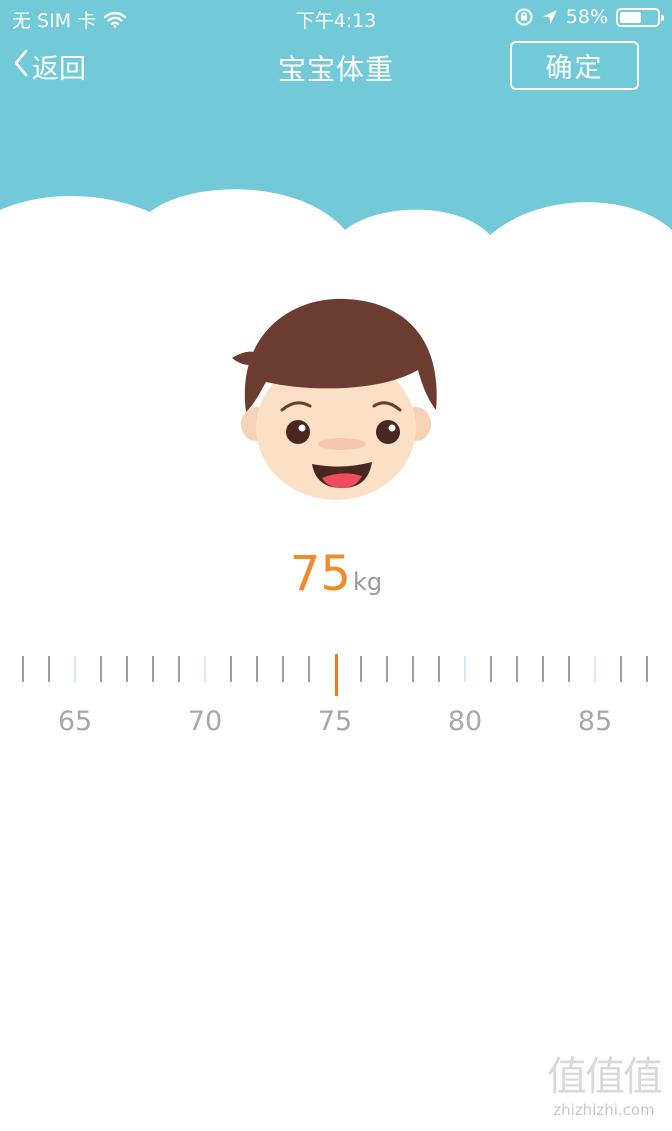  What do you see at coordinates (595, 721) in the screenshot?
I see `ruler-label: 85` at bounding box center [595, 721].